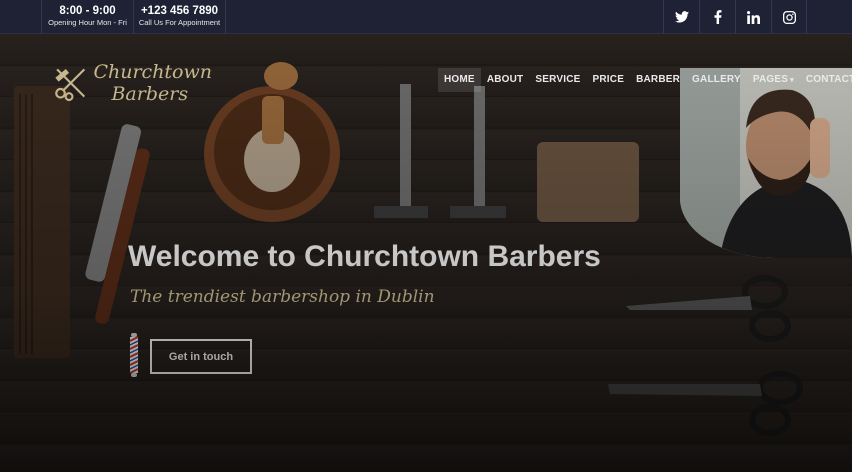  What do you see at coordinates (201, 356) in the screenshot?
I see `get-in-touch-button: Get in touch` at bounding box center [201, 356].